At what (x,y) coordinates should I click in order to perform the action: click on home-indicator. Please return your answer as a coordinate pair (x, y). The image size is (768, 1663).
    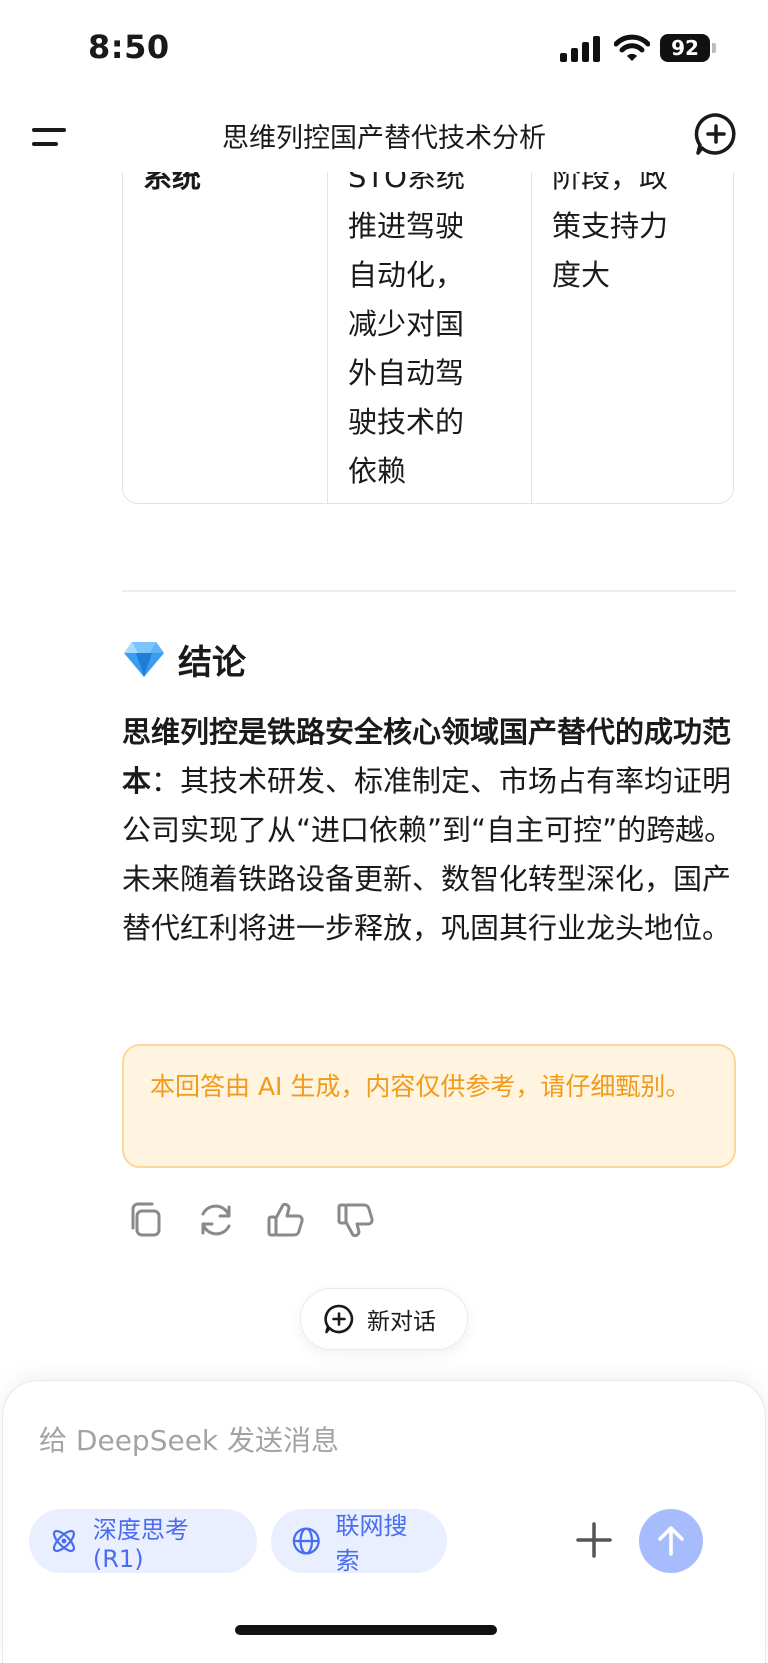
    Looking at the image, I should click on (366, 1630).